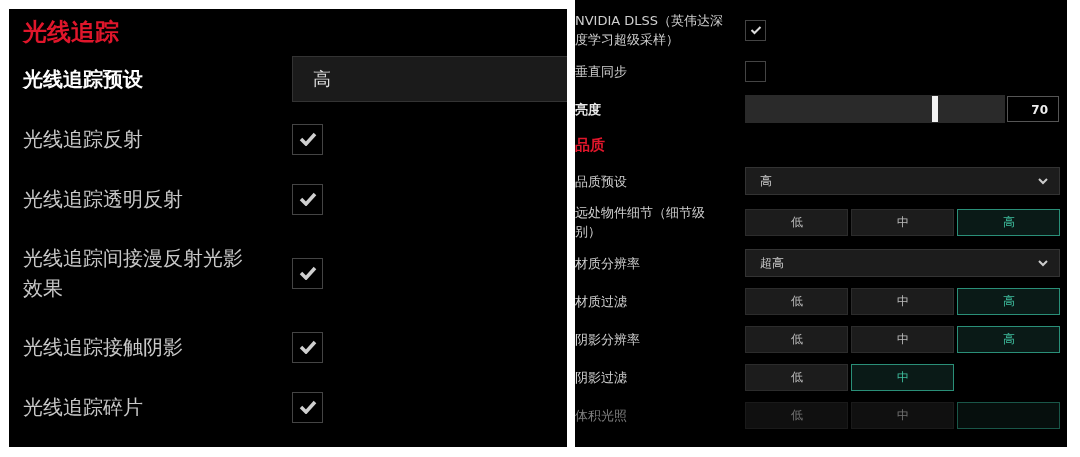 The width and height of the screenshot is (1080, 457). Describe the element at coordinates (83, 139) in the screenshot. I see `setting-label: 光线追踪反射` at that location.